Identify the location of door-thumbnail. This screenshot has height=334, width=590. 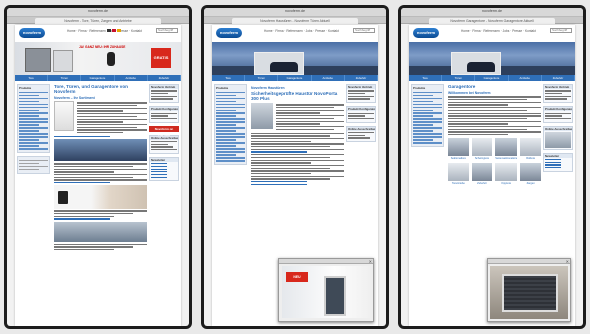
(262, 116).